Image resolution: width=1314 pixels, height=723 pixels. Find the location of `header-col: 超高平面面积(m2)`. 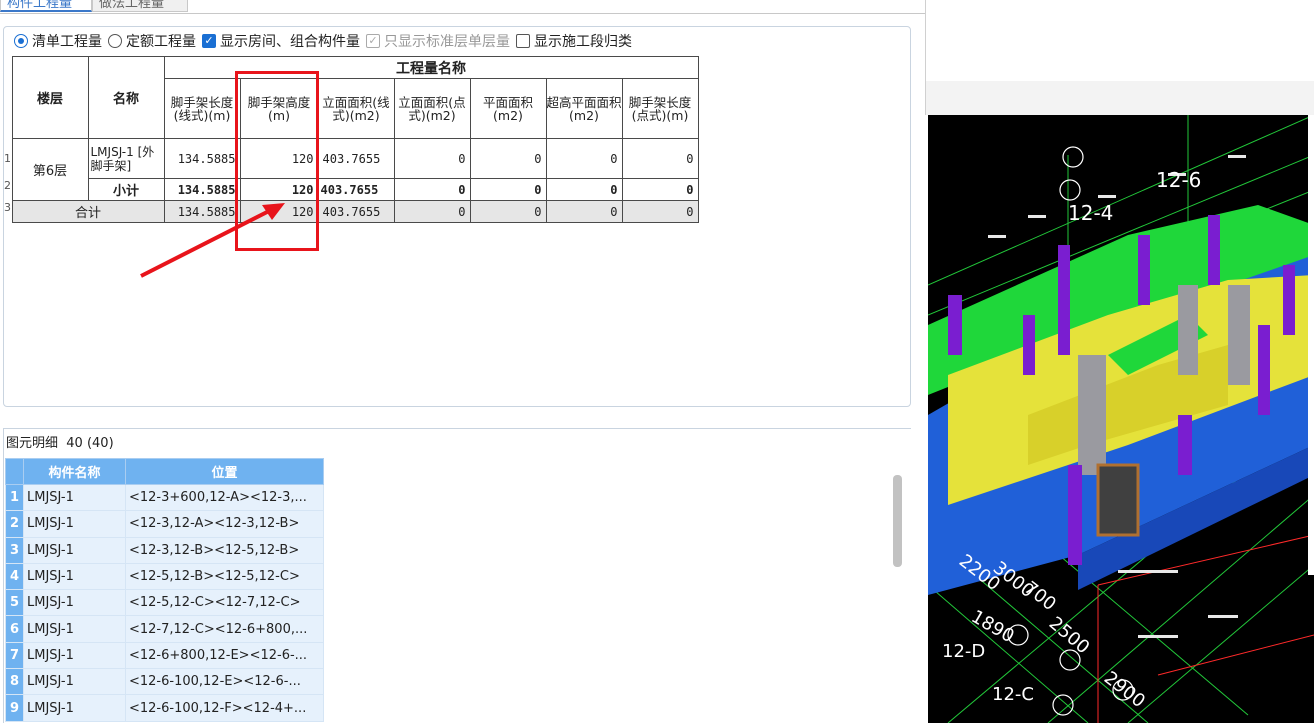

header-col: 超高平面面积(m2) is located at coordinates (584, 108).